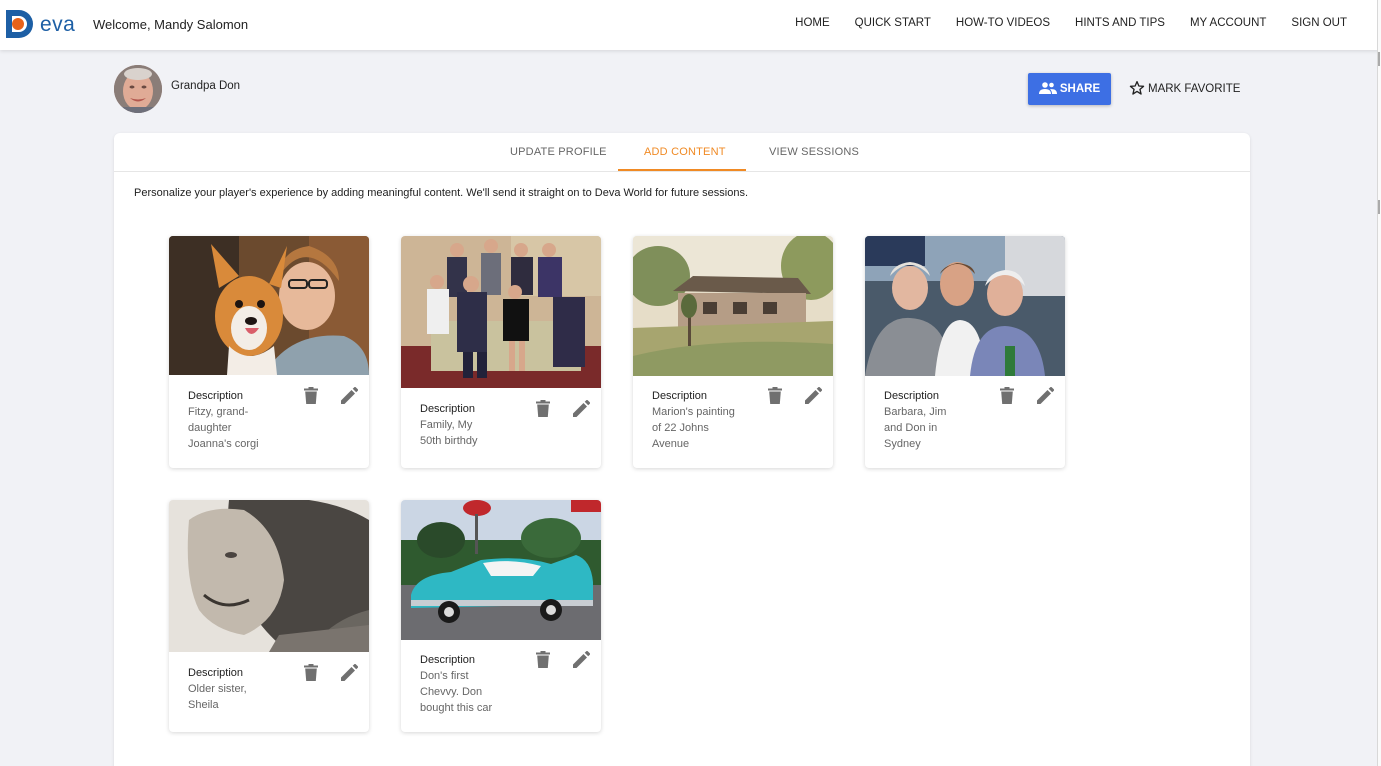 This screenshot has height=766, width=1381. What do you see at coordinates (456, 692) in the screenshot?
I see `description-text: Don's first Chevvy. Don bought this car` at bounding box center [456, 692].